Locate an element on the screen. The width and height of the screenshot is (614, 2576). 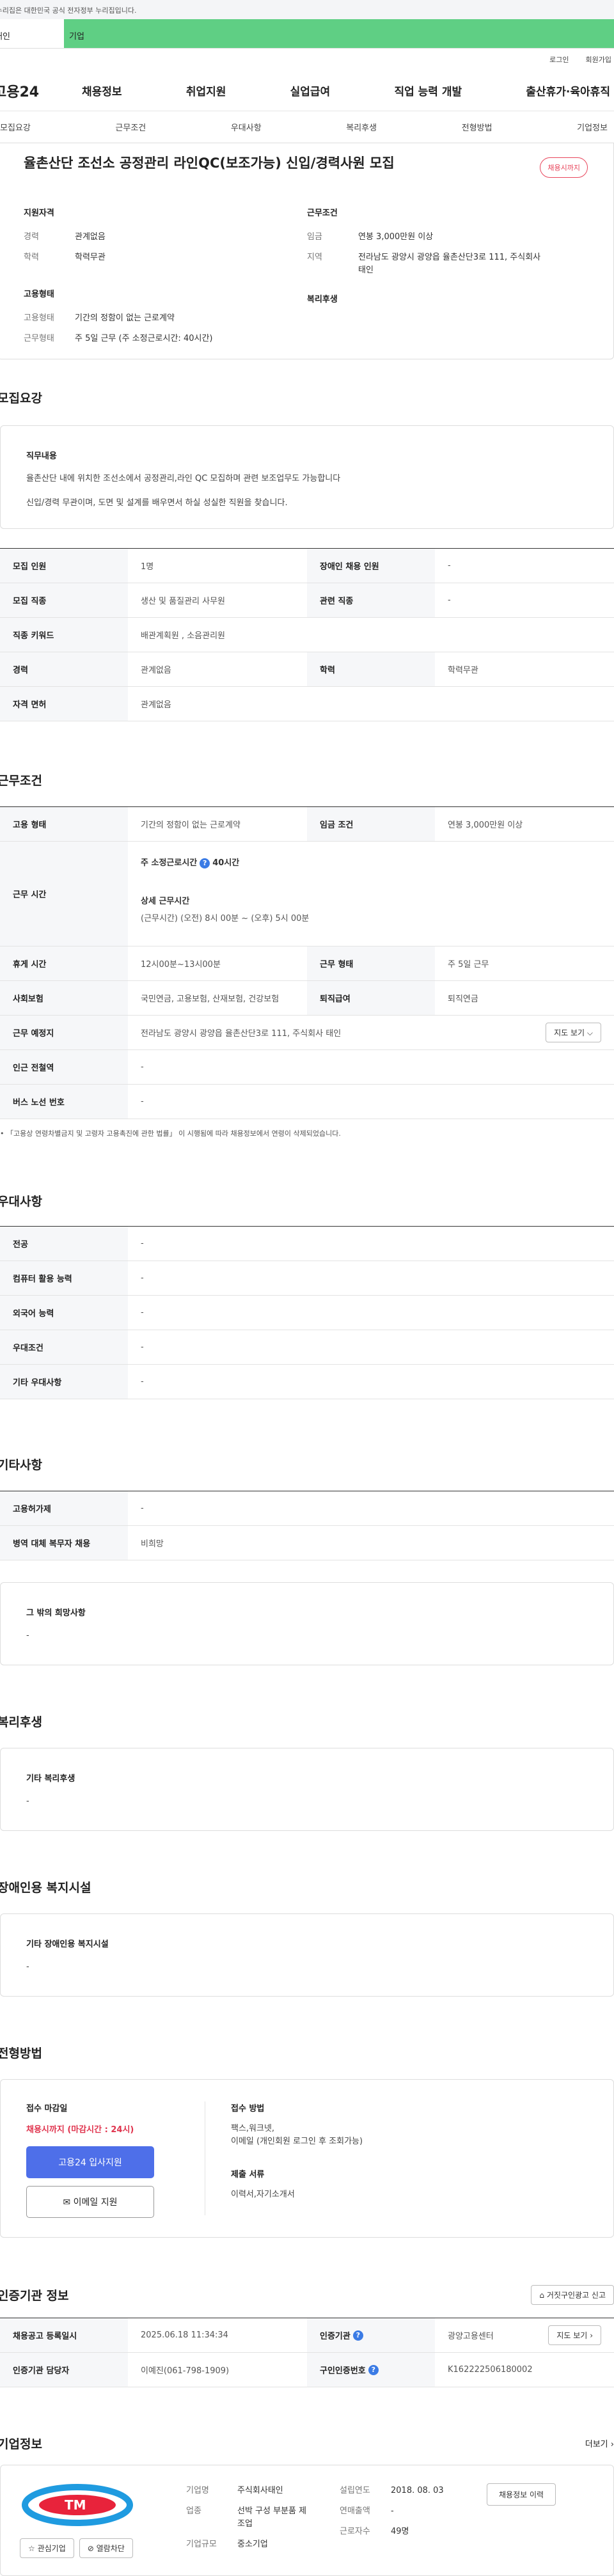
docs-title: 제출 서류 is located at coordinates (248, 2174).